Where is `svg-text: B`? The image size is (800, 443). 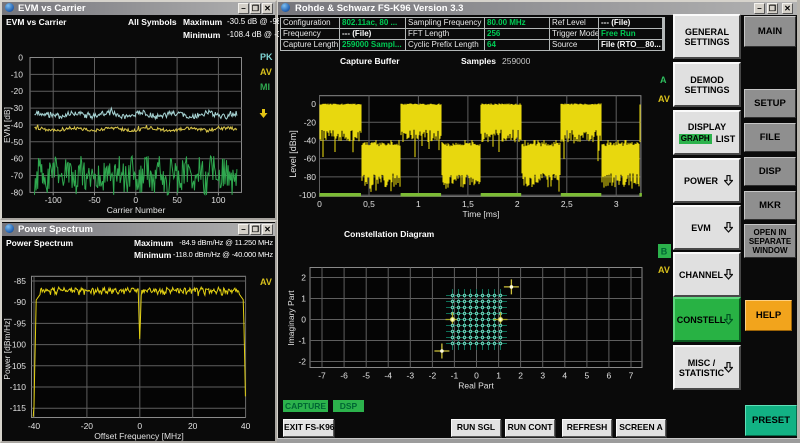 svg-text: B is located at coordinates (664, 252).